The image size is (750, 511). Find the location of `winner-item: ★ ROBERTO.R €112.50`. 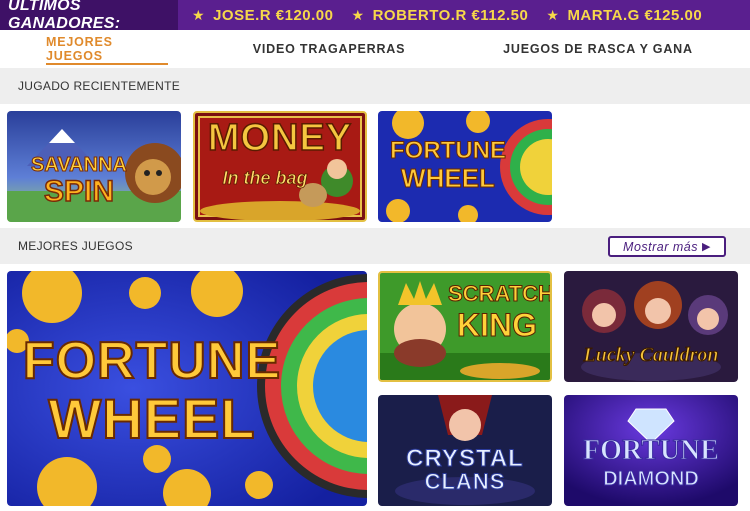

winner-item: ★ ROBERTO.R €112.50 is located at coordinates (440, 15).